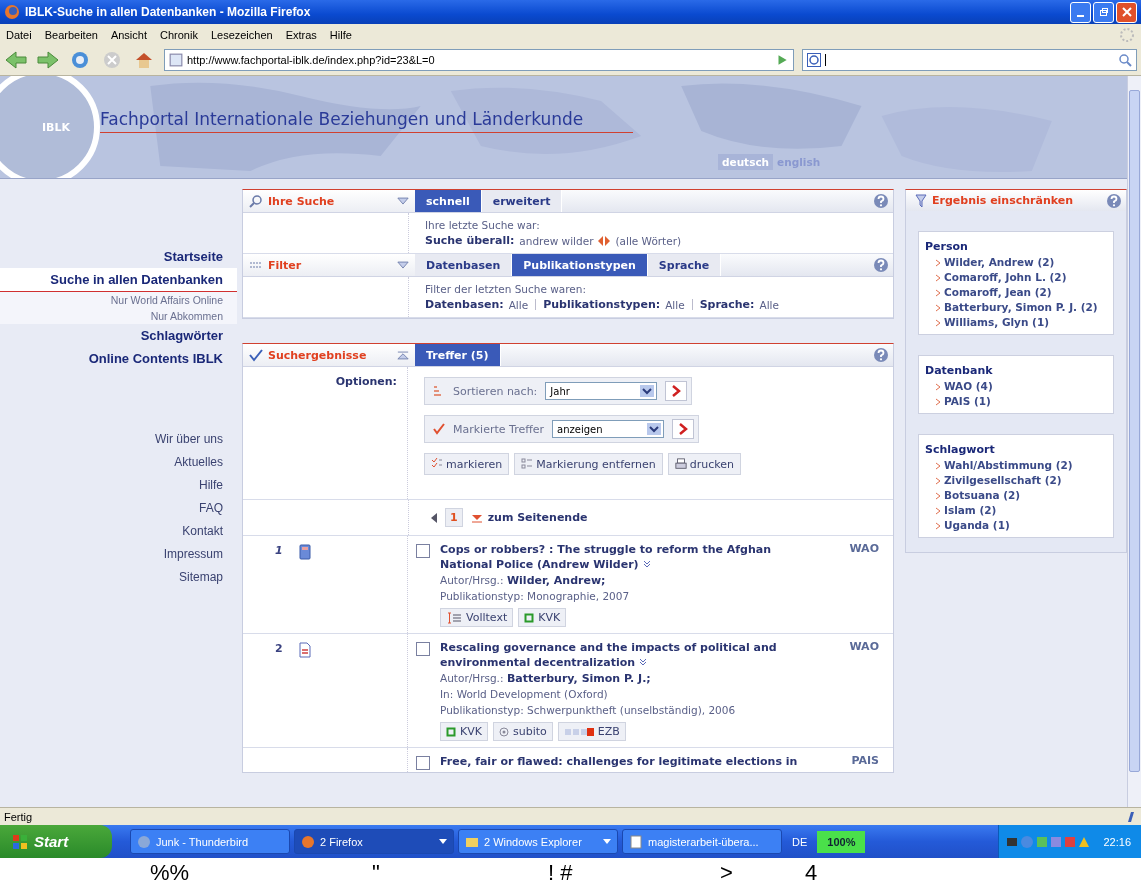 This screenshot has width=1141, height=891. What do you see at coordinates (403, 355) in the screenshot?
I see `expand-icon` at bounding box center [403, 355].